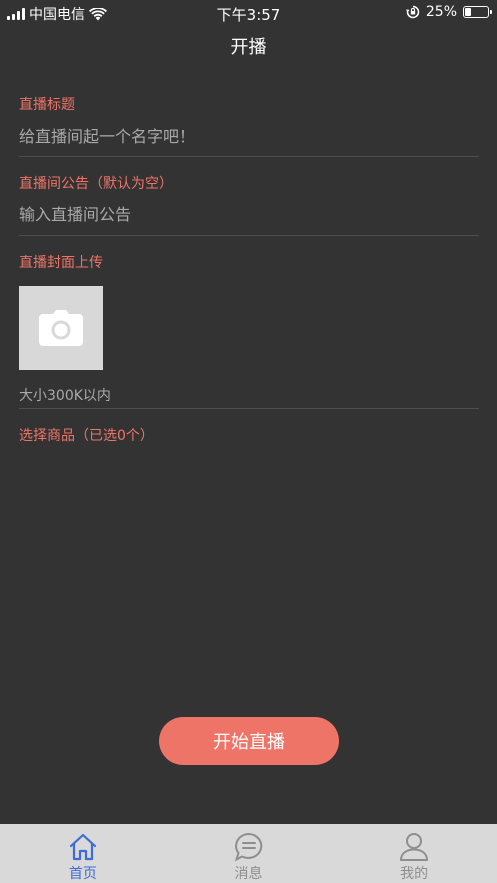 This screenshot has height=883, width=497. Describe the element at coordinates (249, 214) in the screenshot. I see `notice-input` at that location.